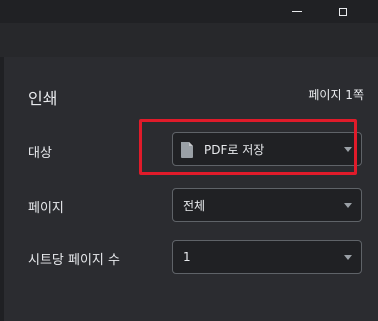 This screenshot has width=378, height=321. What do you see at coordinates (336, 95) in the screenshot?
I see `page-count: 페이지 1쪽` at bounding box center [336, 95].